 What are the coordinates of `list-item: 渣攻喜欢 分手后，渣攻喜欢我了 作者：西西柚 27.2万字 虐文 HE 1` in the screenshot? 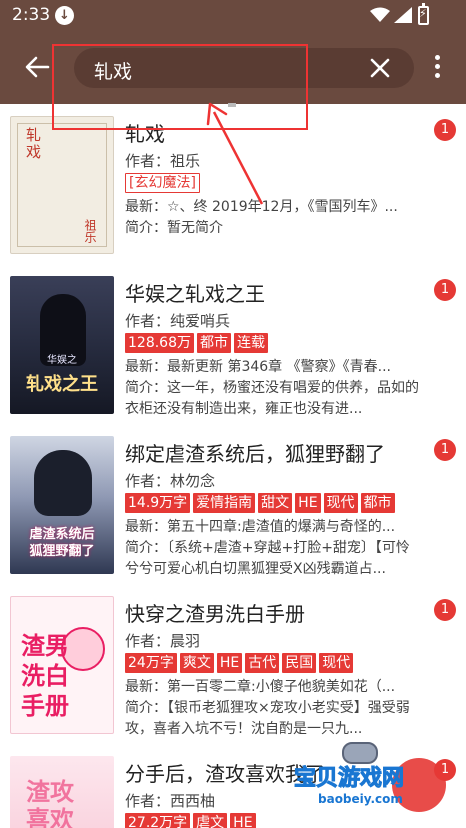 It's located at (233, 786).